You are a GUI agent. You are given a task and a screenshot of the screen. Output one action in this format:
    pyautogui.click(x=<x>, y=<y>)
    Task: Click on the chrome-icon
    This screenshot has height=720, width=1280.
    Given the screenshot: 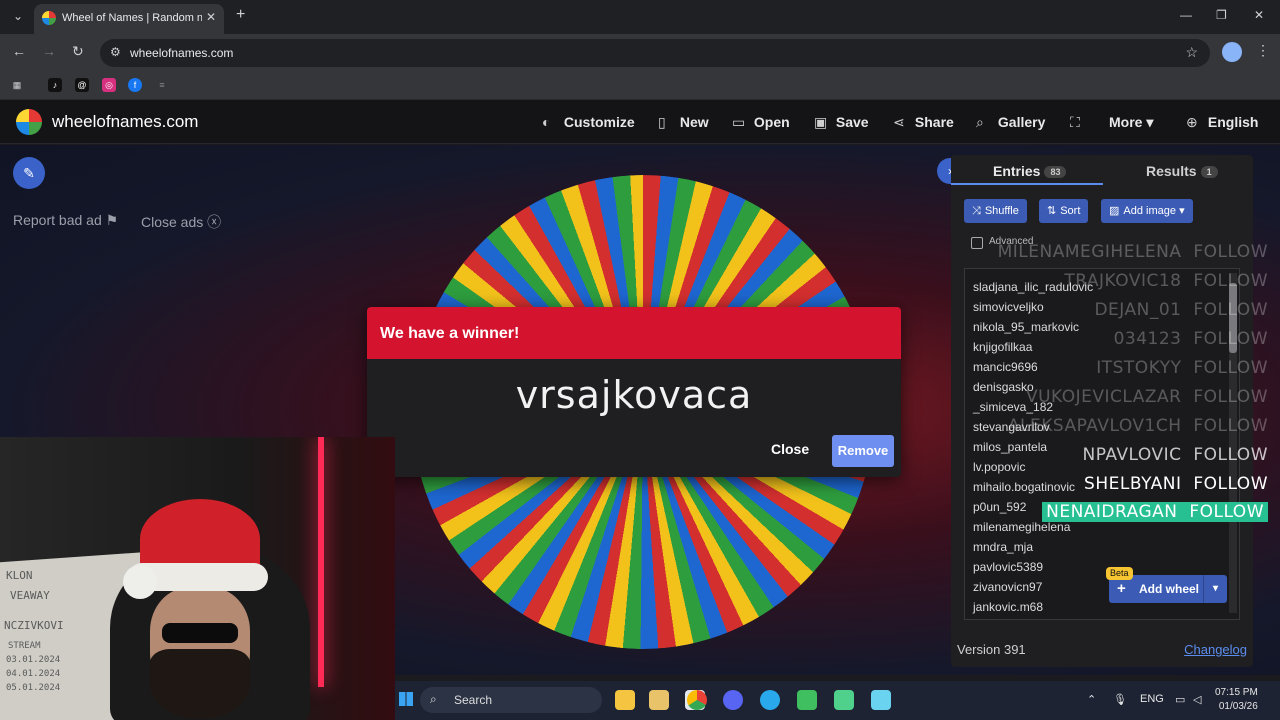 What is the action you would take?
    pyautogui.click(x=697, y=700)
    